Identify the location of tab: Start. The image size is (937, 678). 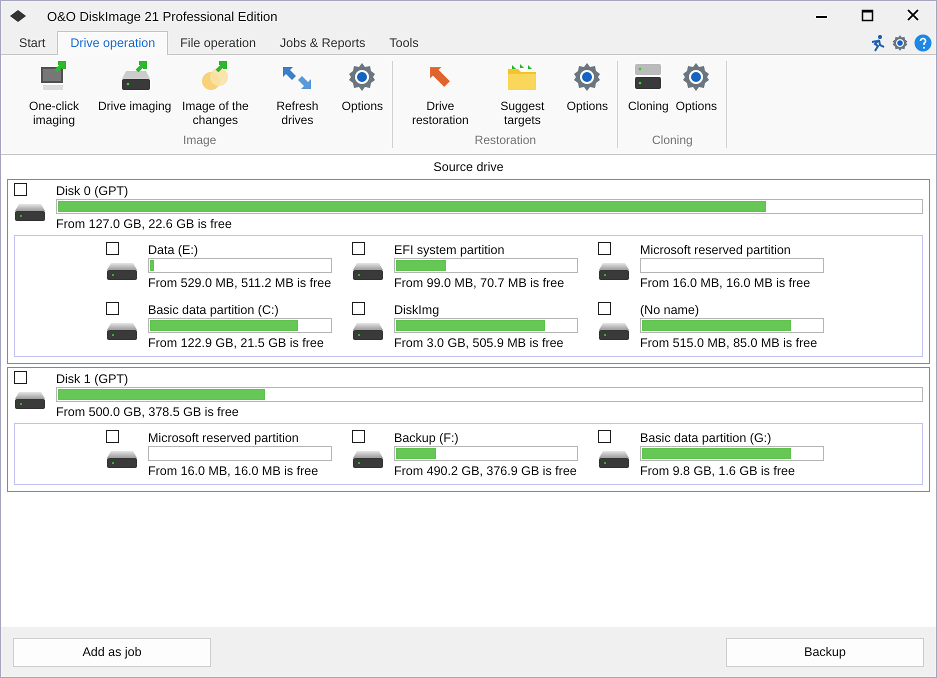
(32, 43).